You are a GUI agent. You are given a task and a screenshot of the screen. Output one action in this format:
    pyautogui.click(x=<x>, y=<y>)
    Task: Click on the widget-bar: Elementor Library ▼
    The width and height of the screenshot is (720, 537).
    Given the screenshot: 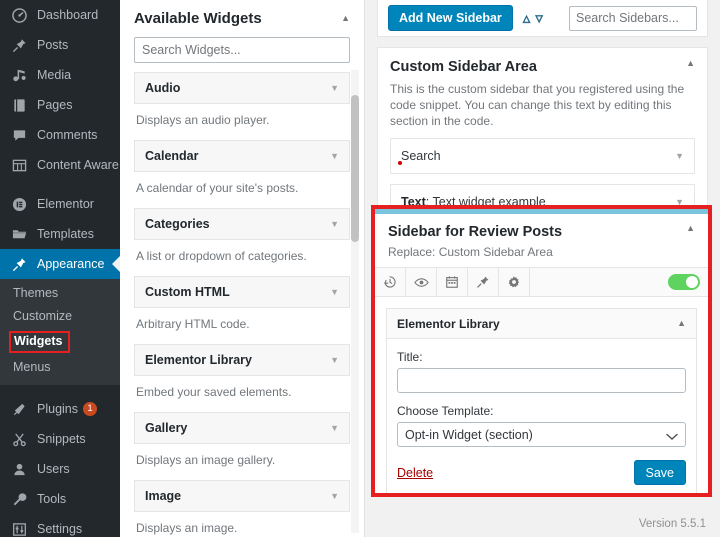 What is the action you would take?
    pyautogui.click(x=242, y=360)
    